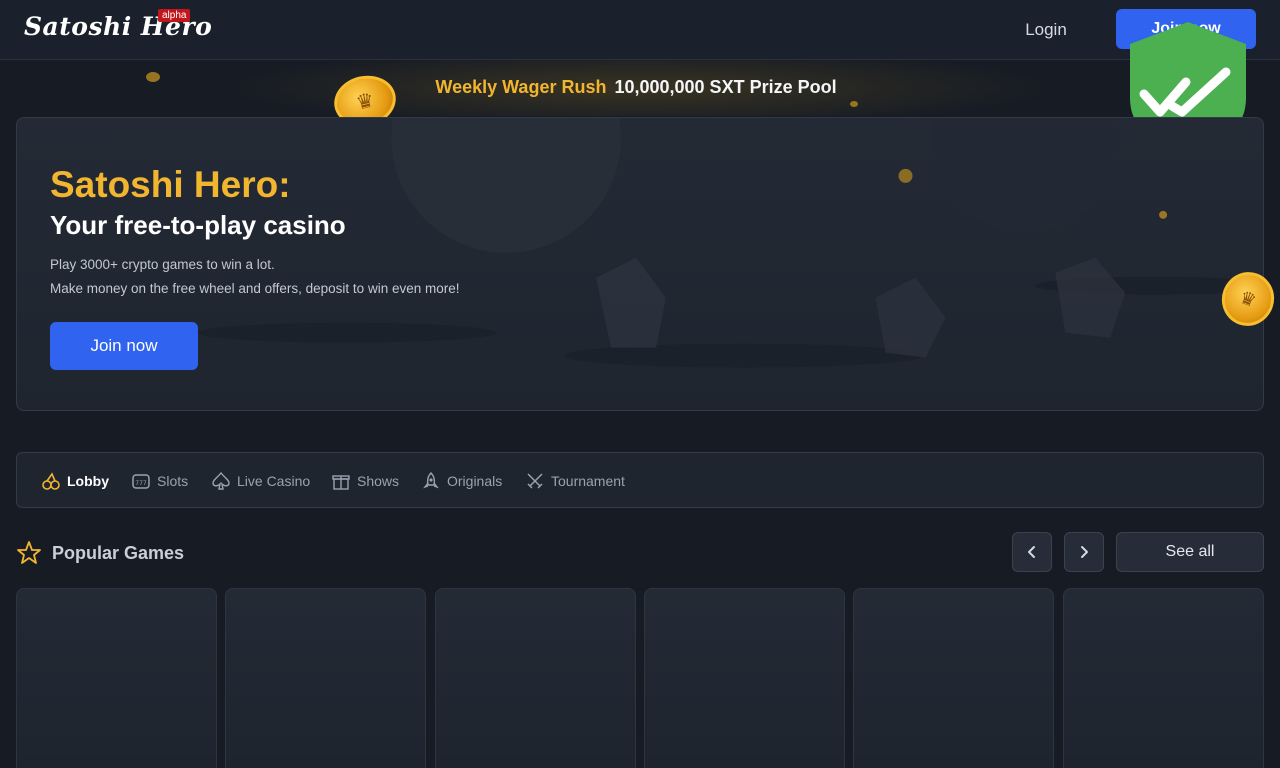 The image size is (1280, 768). Describe the element at coordinates (162, 264) in the screenshot. I see `hero-description-line-1: Play 3000+ crypto games to win a lot.` at that location.